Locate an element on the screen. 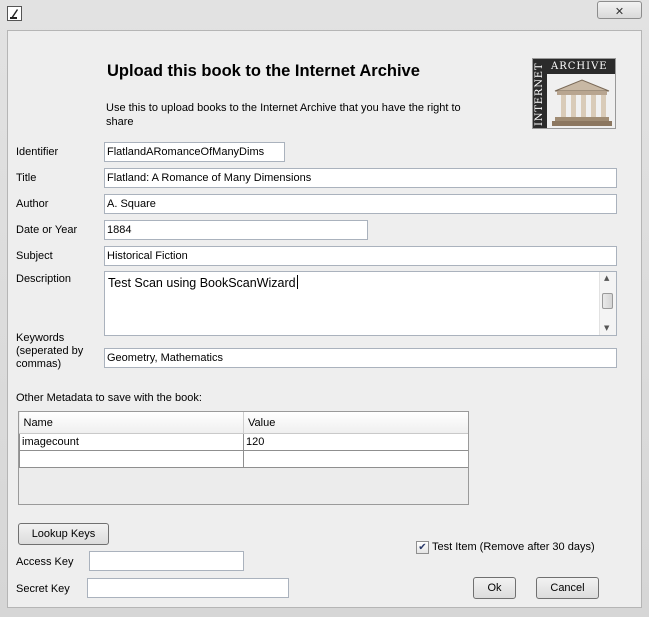 This screenshot has width=649, height=617. secret-key-input is located at coordinates (188, 588).